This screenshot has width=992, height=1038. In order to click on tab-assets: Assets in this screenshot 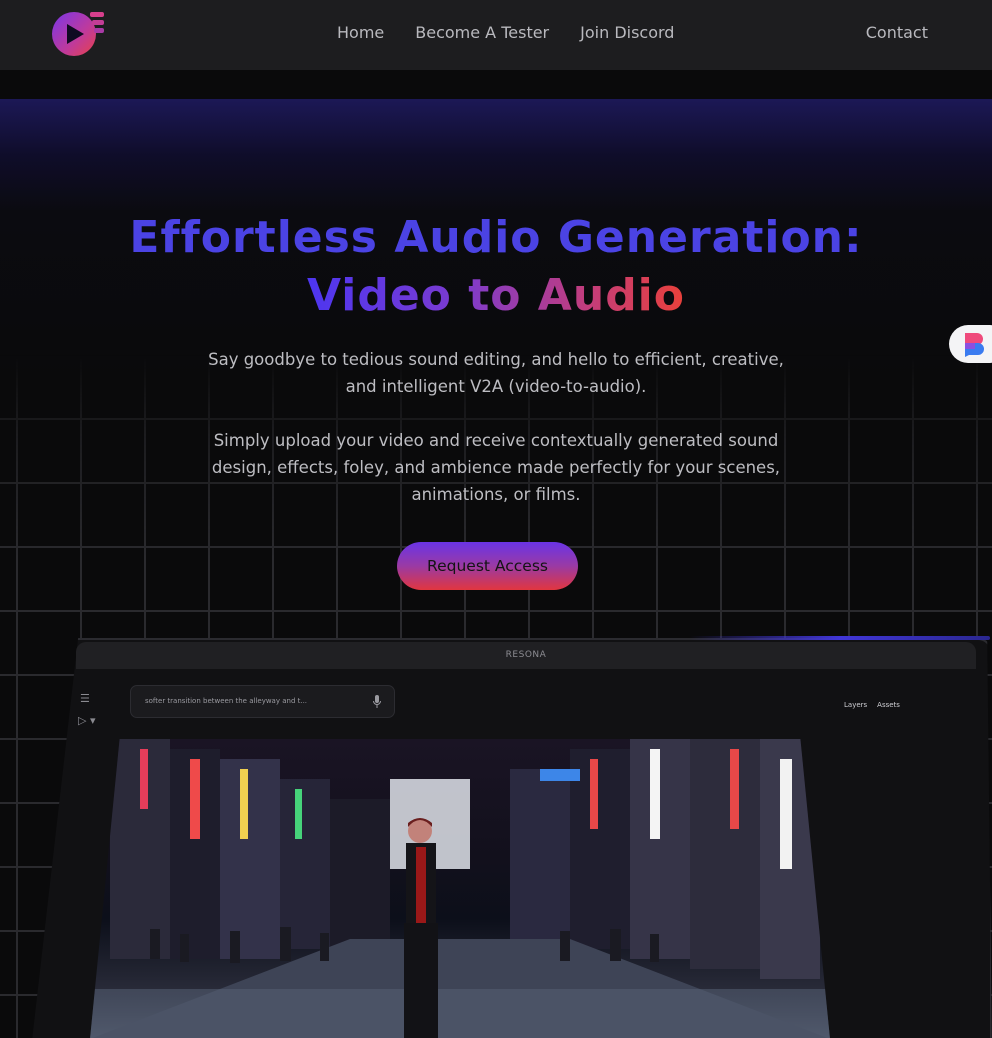, I will do `click(888, 705)`.